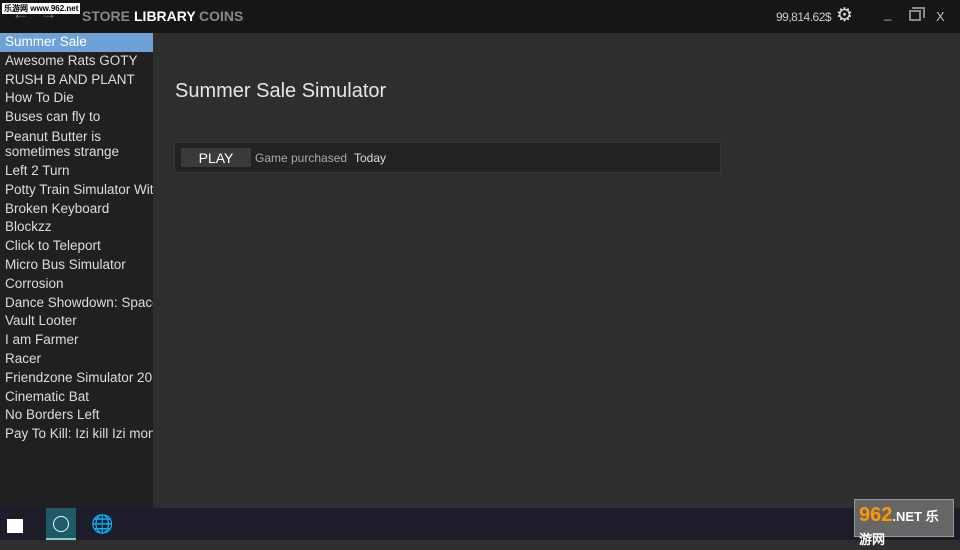  I want to click on sidebar-item: Peanut Butter is sometimes strange, so click(76, 144).